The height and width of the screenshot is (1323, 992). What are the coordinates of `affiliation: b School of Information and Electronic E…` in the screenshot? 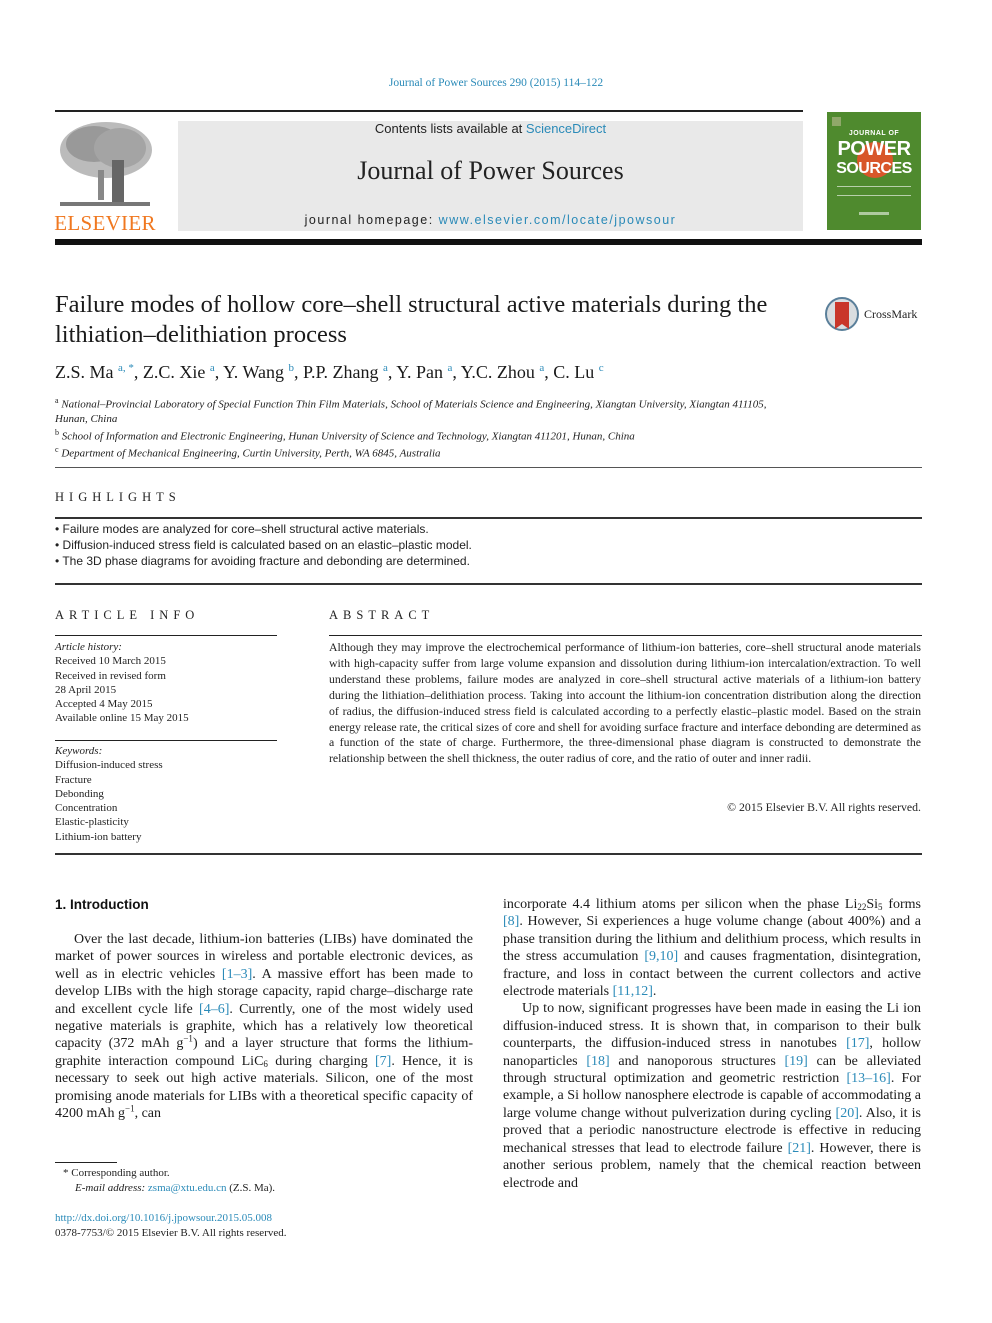 It's located at (345, 435).